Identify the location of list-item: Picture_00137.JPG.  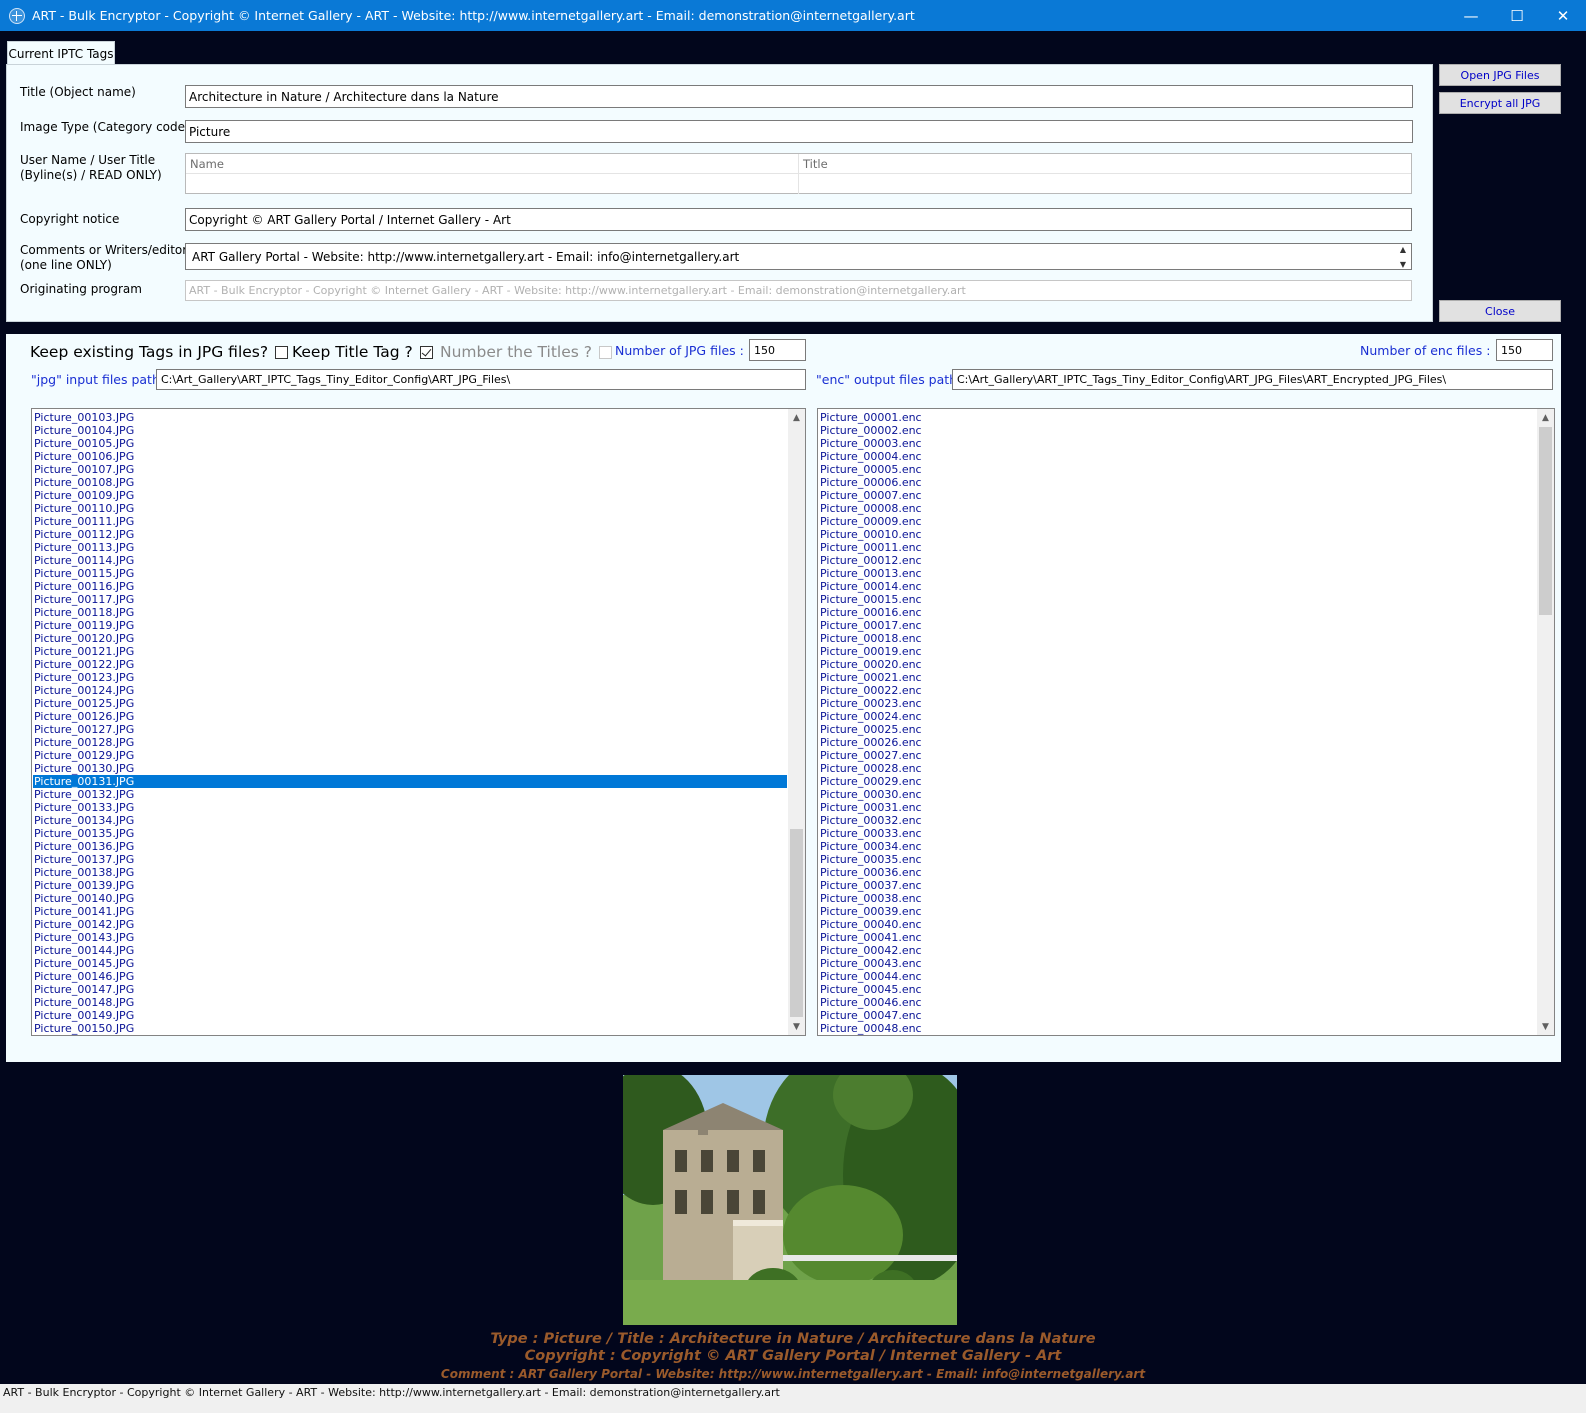
(410, 859).